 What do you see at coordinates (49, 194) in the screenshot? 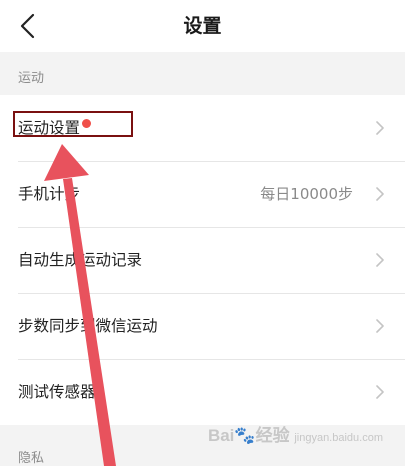
I see `row-label: 手机计步` at bounding box center [49, 194].